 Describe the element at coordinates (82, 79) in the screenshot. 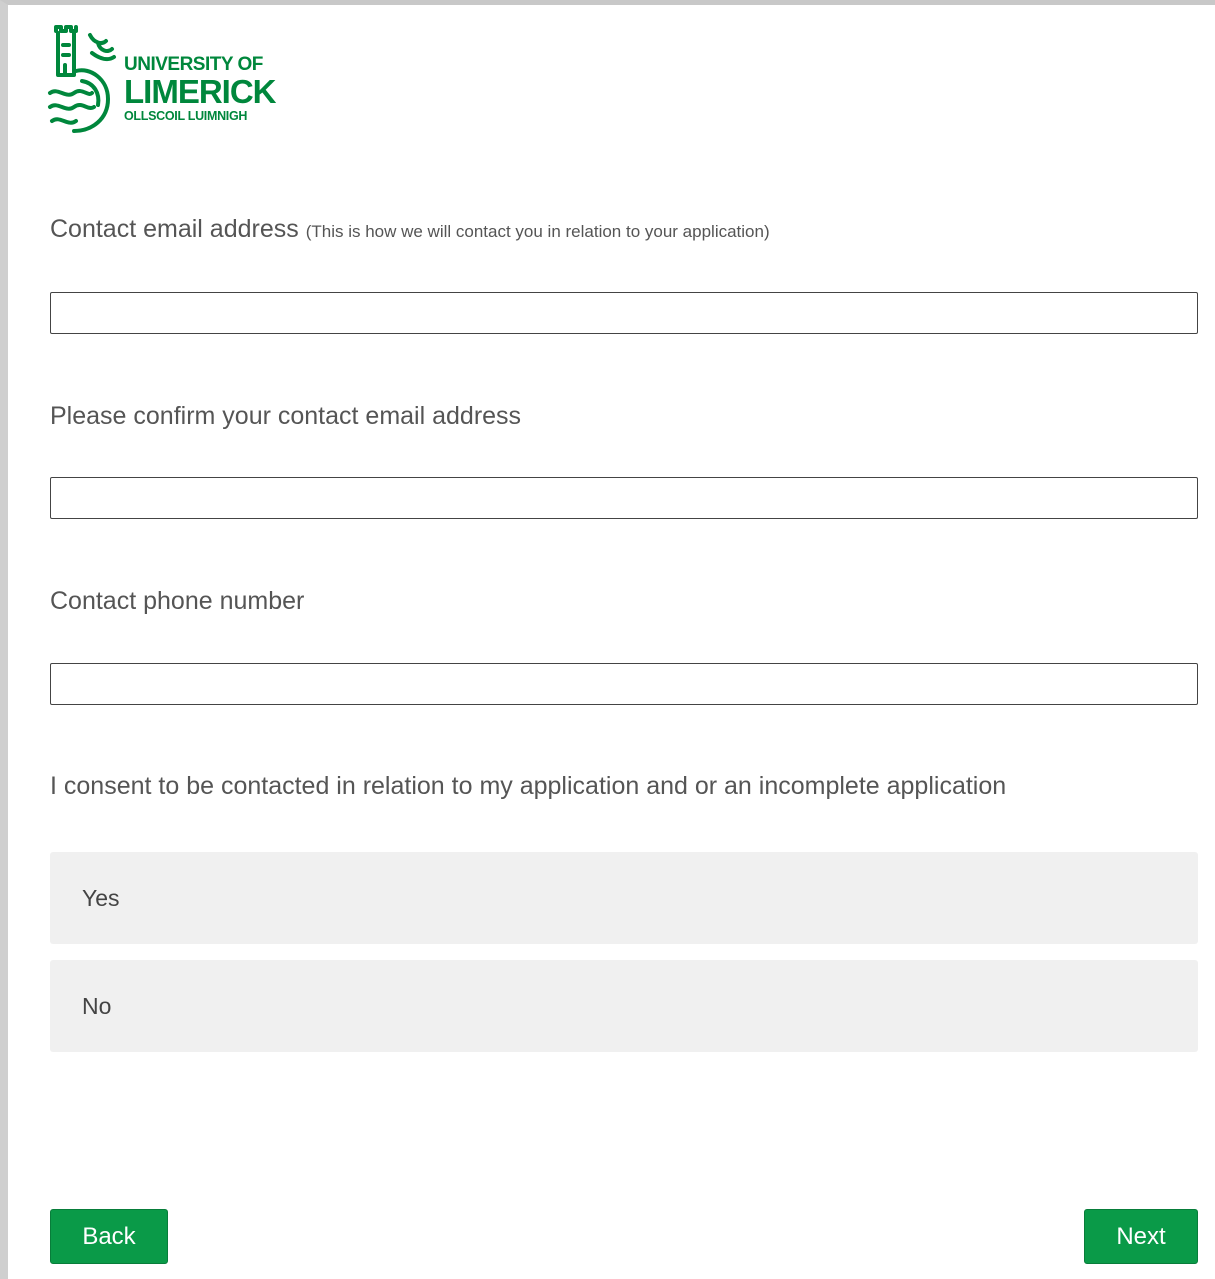

I see `university-crest-icon` at that location.